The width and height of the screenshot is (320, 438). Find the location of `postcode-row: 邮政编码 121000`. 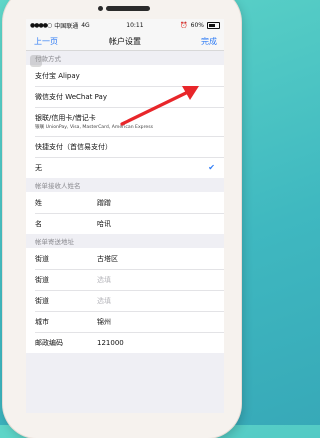

postcode-row: 邮政编码 121000 is located at coordinates (125, 342).